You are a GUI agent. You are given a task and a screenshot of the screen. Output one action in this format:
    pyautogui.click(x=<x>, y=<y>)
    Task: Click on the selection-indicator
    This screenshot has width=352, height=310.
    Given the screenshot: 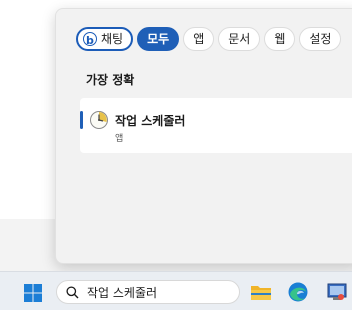 What is the action you would take?
    pyautogui.click(x=81, y=120)
    